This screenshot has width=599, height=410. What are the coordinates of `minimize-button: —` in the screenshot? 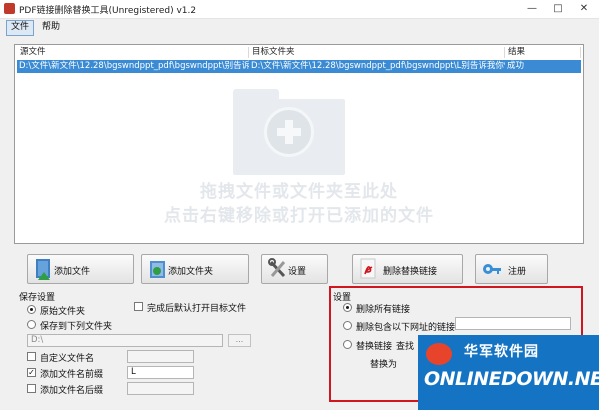 It's located at (532, 9).